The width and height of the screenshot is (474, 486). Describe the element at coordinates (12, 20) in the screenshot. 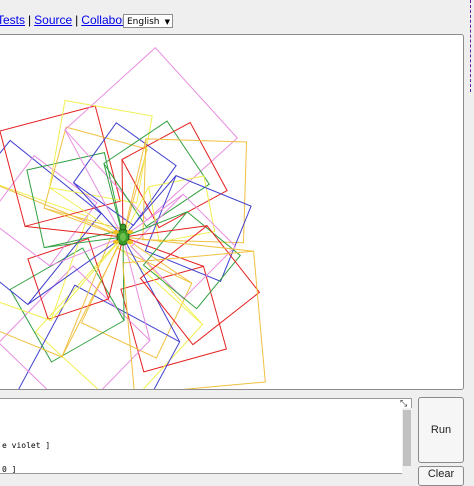

I see `tests-link: Tests` at that location.